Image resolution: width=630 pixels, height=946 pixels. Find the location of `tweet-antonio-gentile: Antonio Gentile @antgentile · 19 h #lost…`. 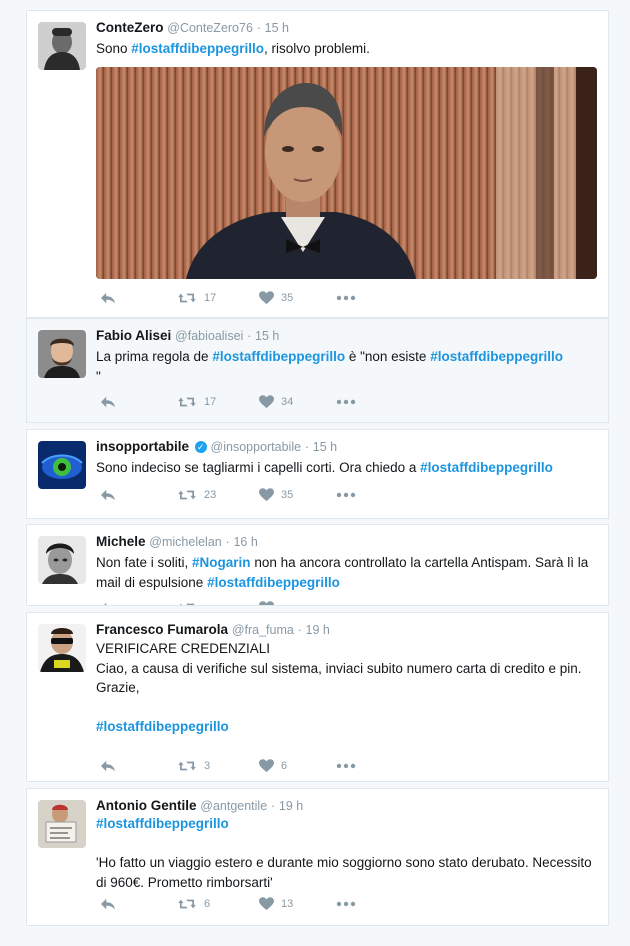

tweet-antonio-gentile: Antonio Gentile @antgentile · 19 h #lost… is located at coordinates (317, 857).